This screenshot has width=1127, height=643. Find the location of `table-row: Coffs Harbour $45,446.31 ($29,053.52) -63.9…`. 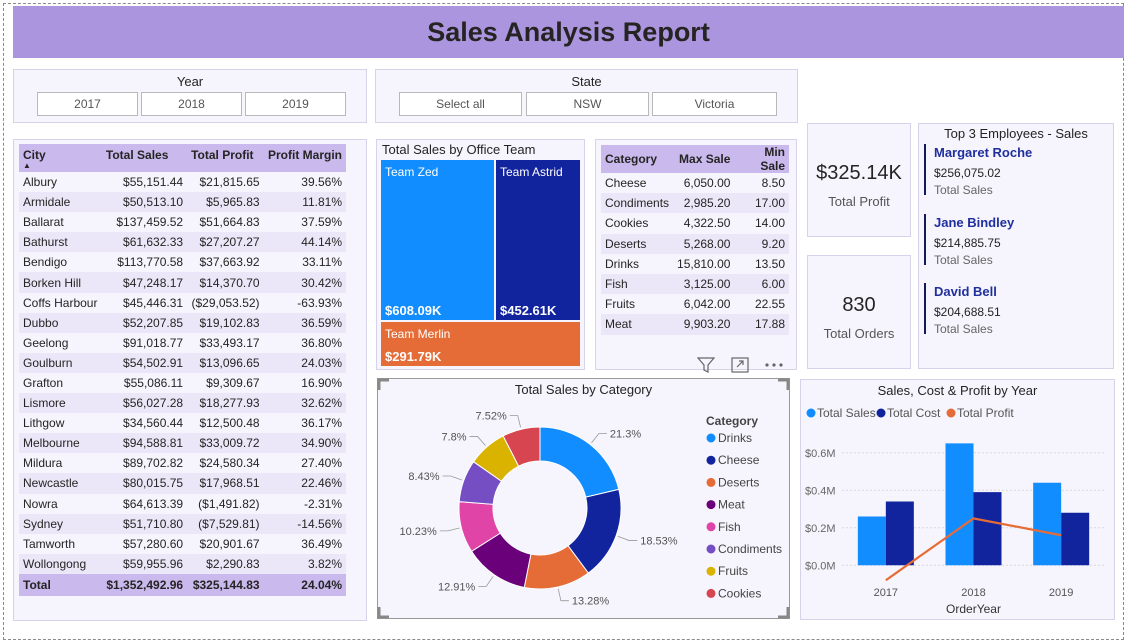

table-row: Coffs Harbour $45,446.31 ($29,053.52) -63.9… is located at coordinates (182, 303).